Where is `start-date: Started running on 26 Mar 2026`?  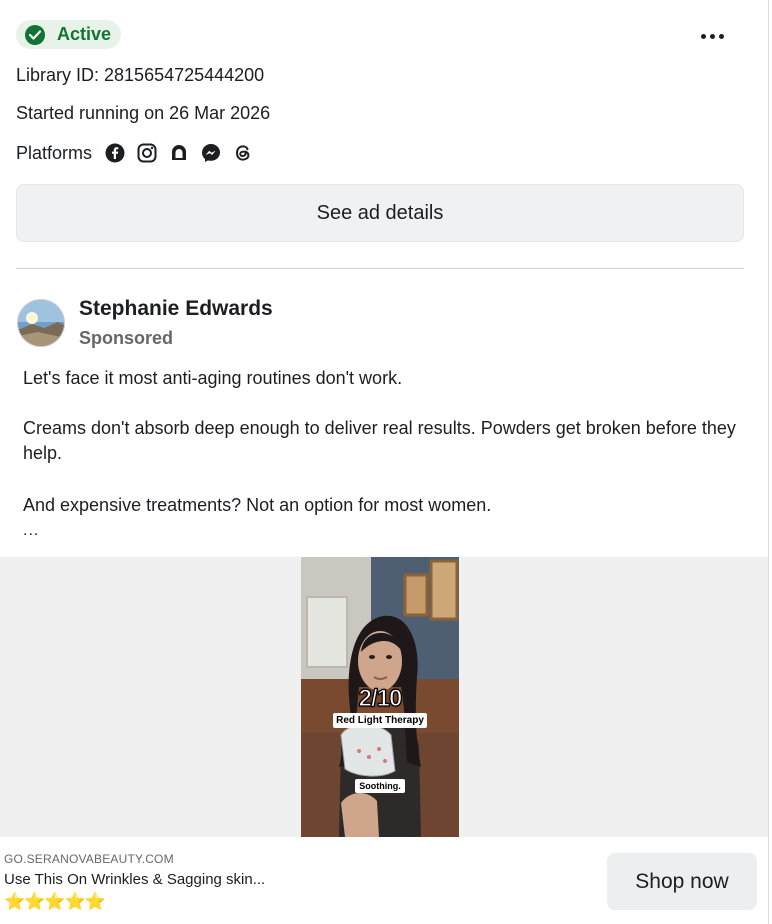
start-date: Started running on 26 Mar 2026 is located at coordinates (143, 113).